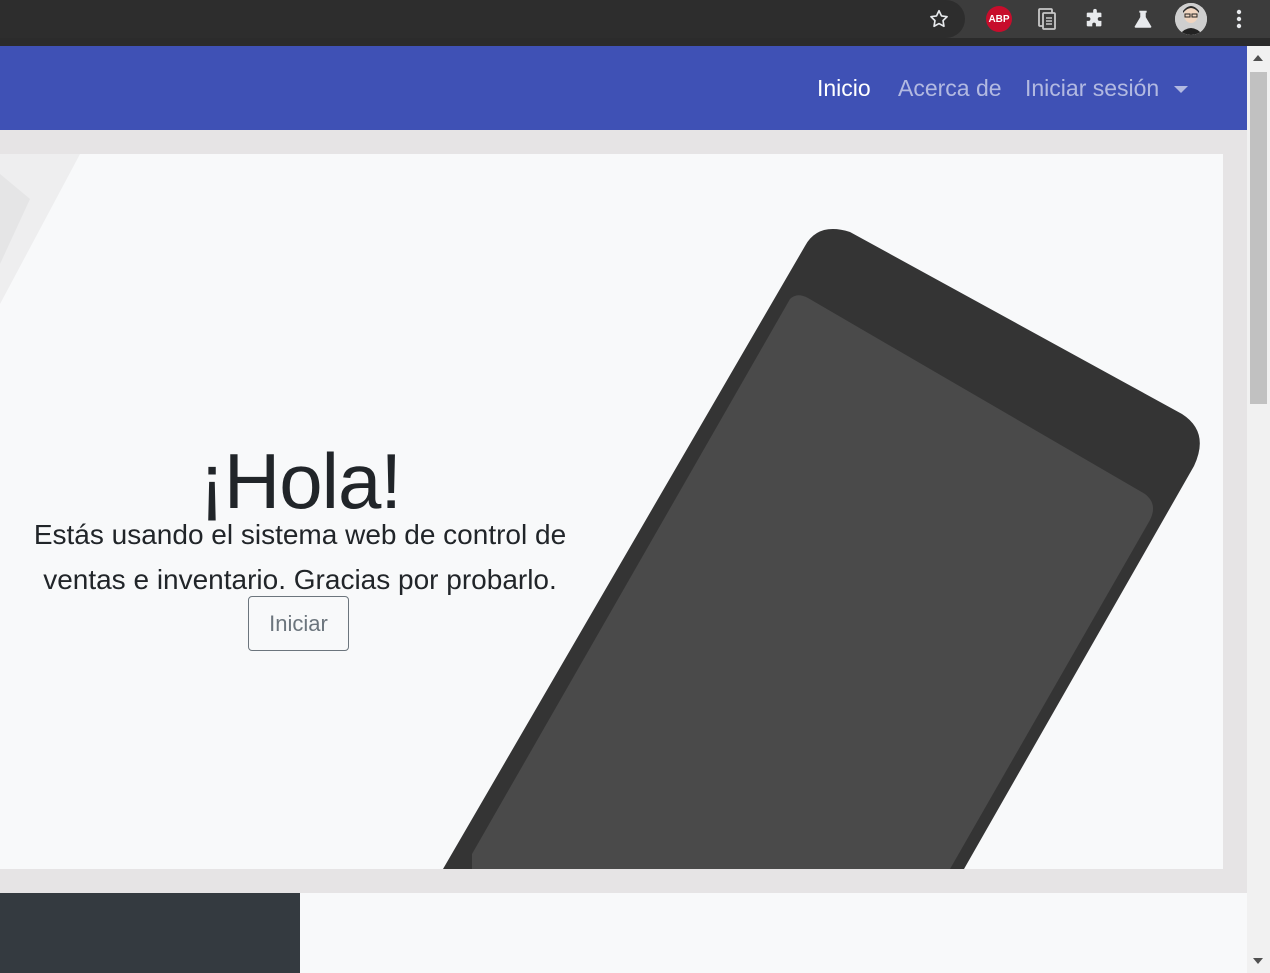 The height and width of the screenshot is (973, 1270). I want to click on address-bar-end, so click(482, 19).